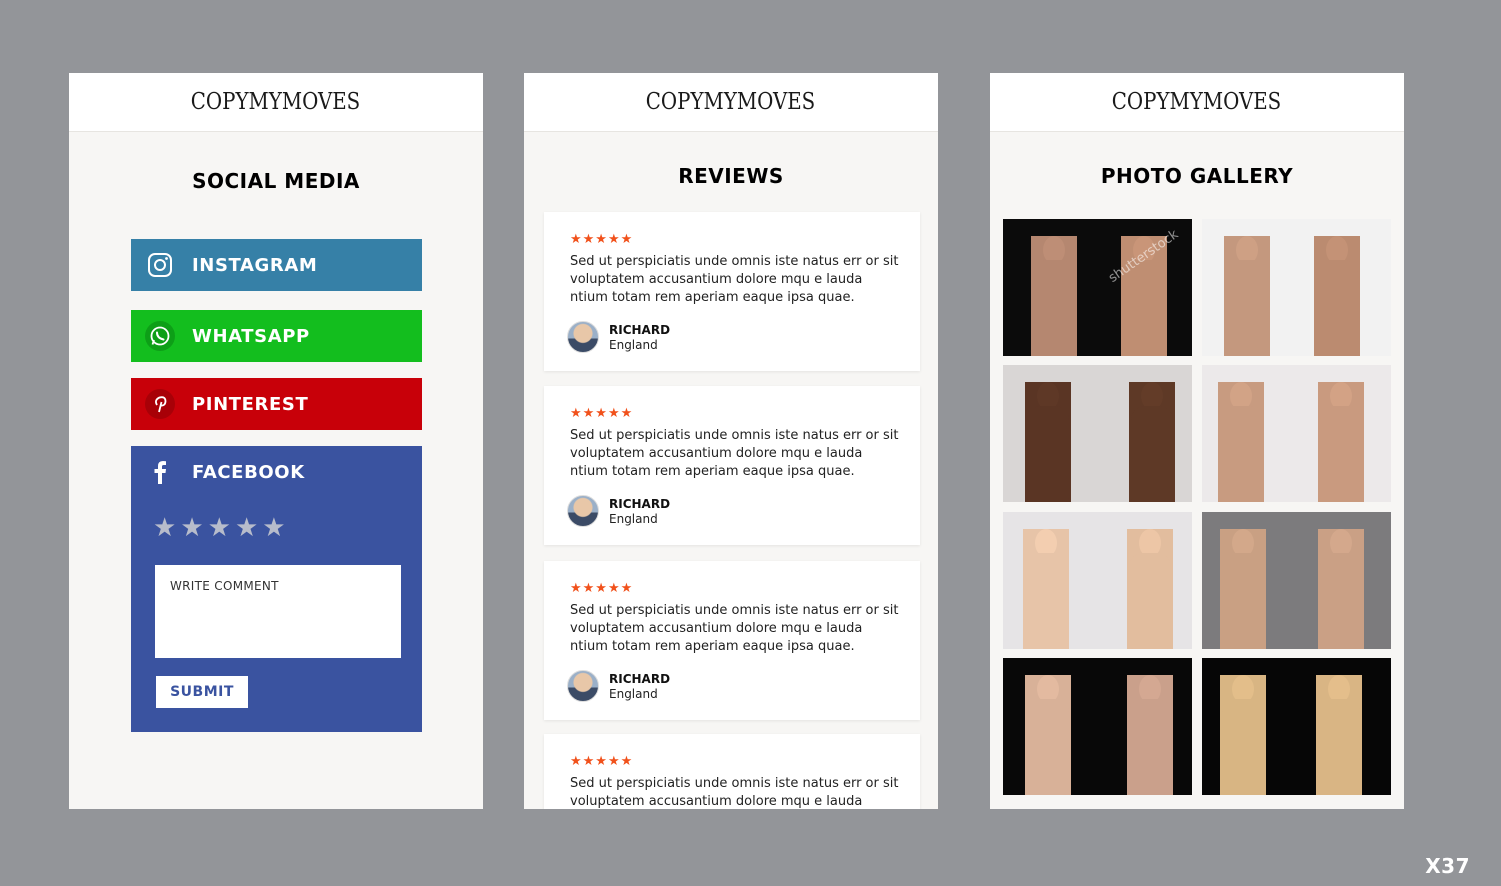 The height and width of the screenshot is (886, 1501). I want to click on pinterest-button: PINTEREST, so click(276, 404).